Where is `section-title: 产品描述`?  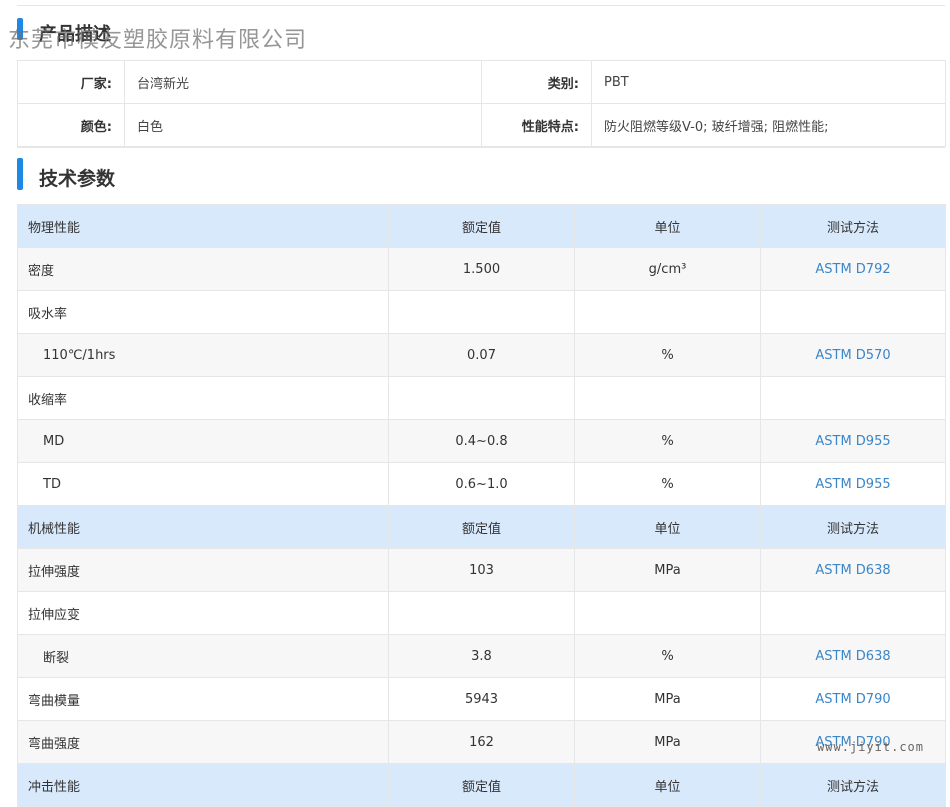
section-title: 产品描述 is located at coordinates (75, 34).